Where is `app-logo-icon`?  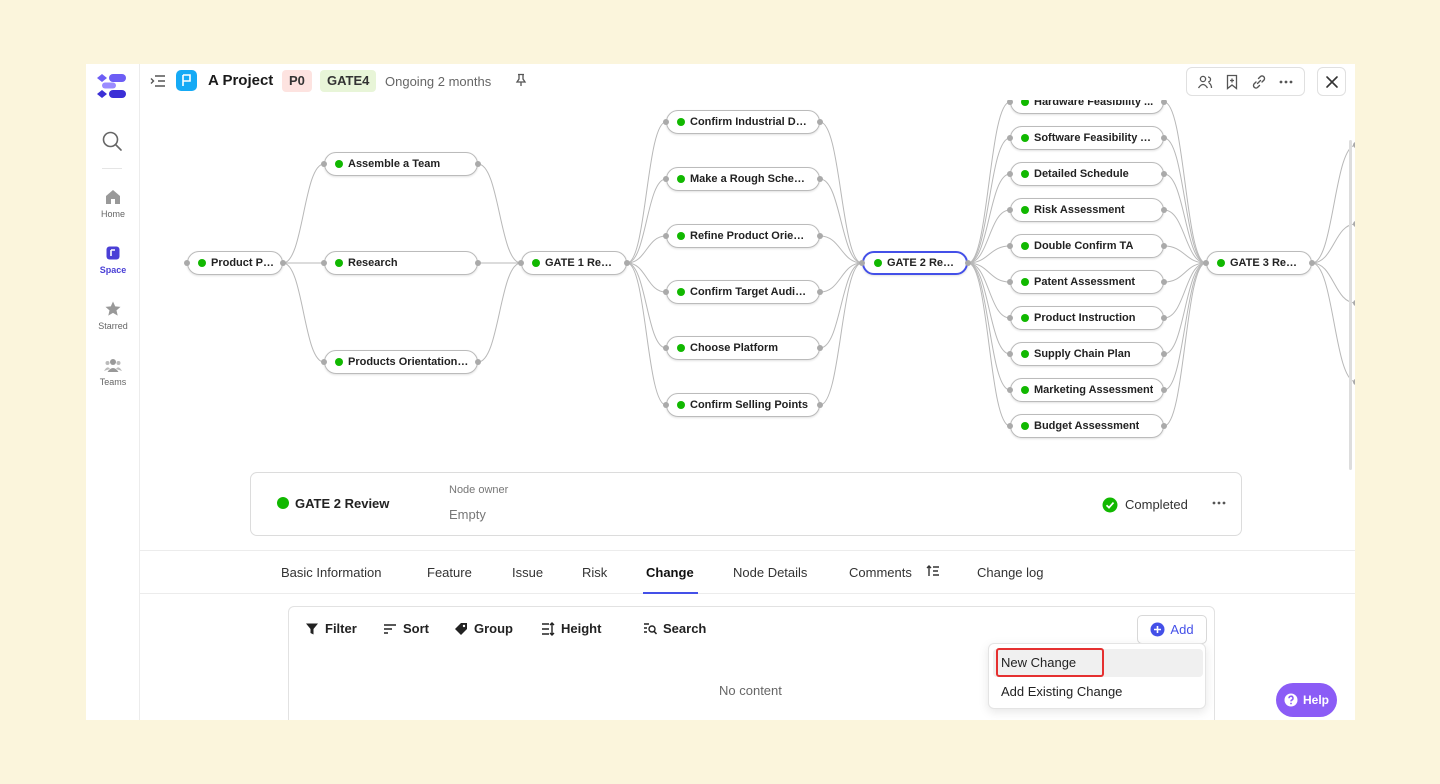
app-logo-icon is located at coordinates (112, 89).